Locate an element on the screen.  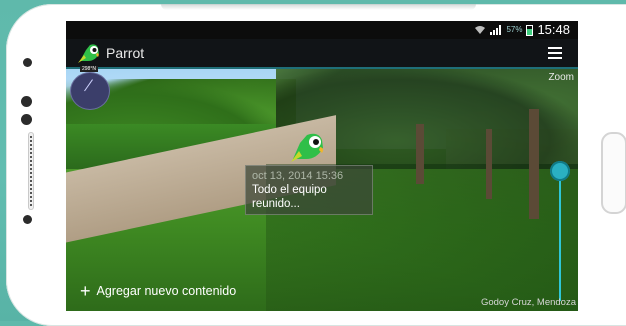
zoom-slider-track is located at coordinates (560, 236).